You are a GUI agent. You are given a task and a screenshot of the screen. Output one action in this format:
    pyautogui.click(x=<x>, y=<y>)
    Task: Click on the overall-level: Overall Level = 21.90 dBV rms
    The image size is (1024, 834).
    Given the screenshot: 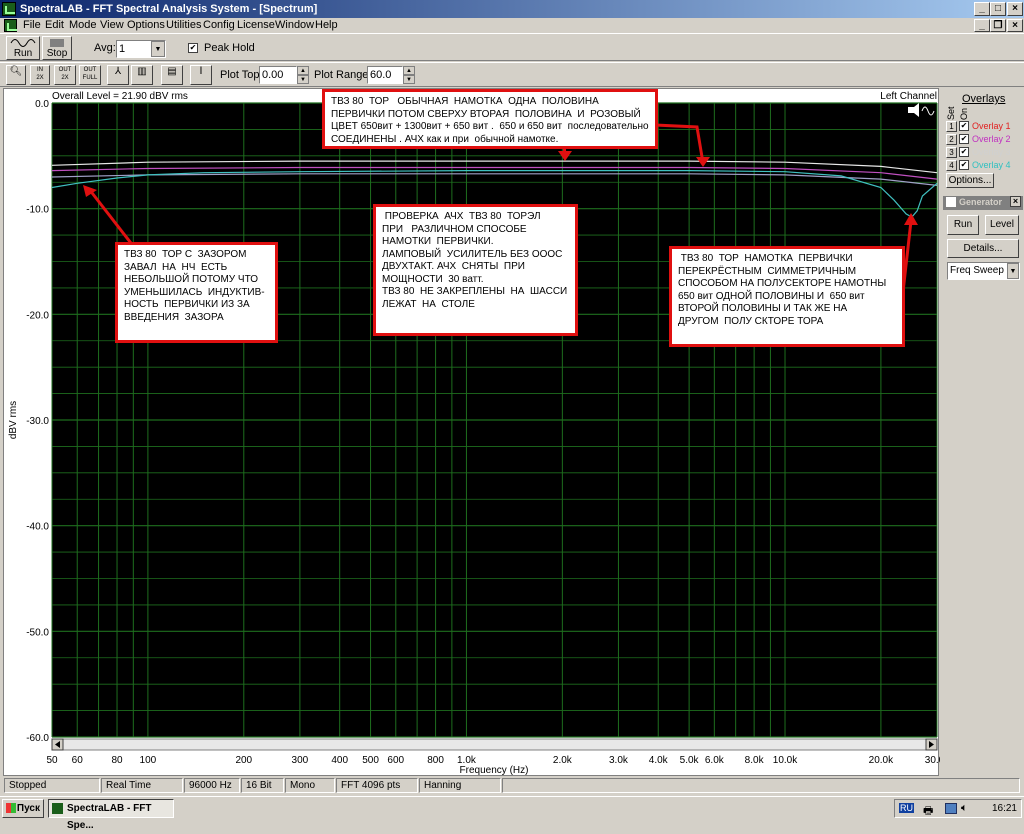 What is the action you would take?
    pyautogui.click(x=120, y=96)
    